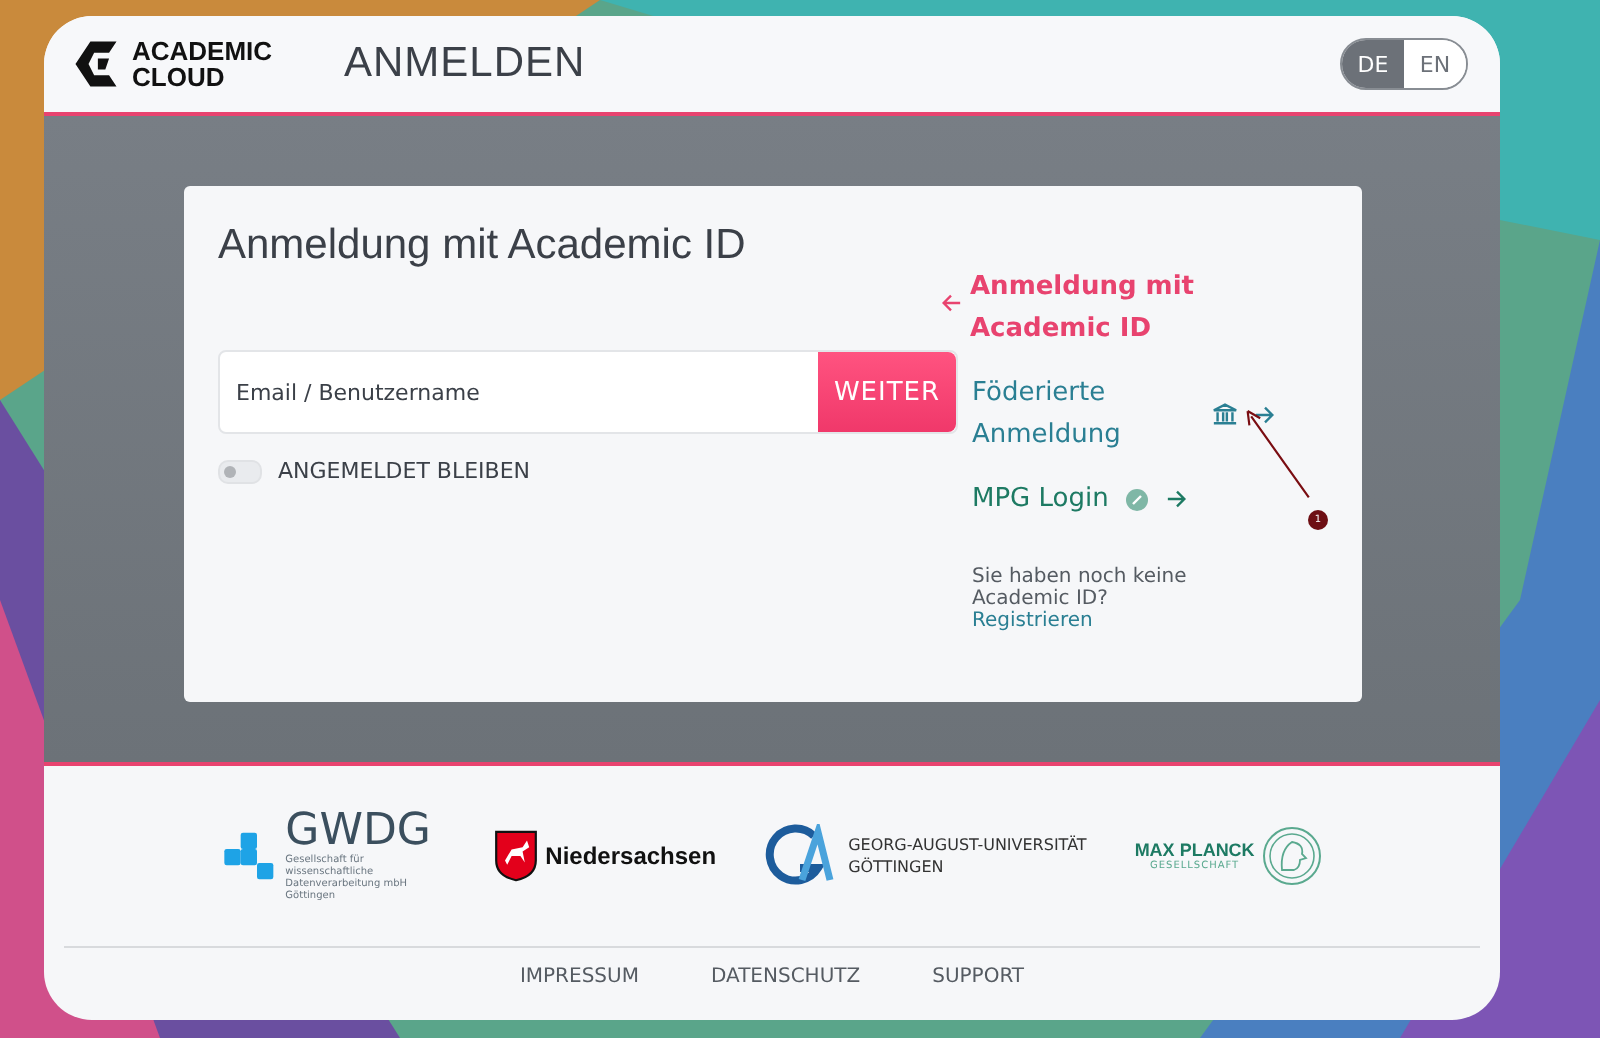  Describe the element at coordinates (359, 832) in the screenshot. I see `logo-name: GWDG` at that location.